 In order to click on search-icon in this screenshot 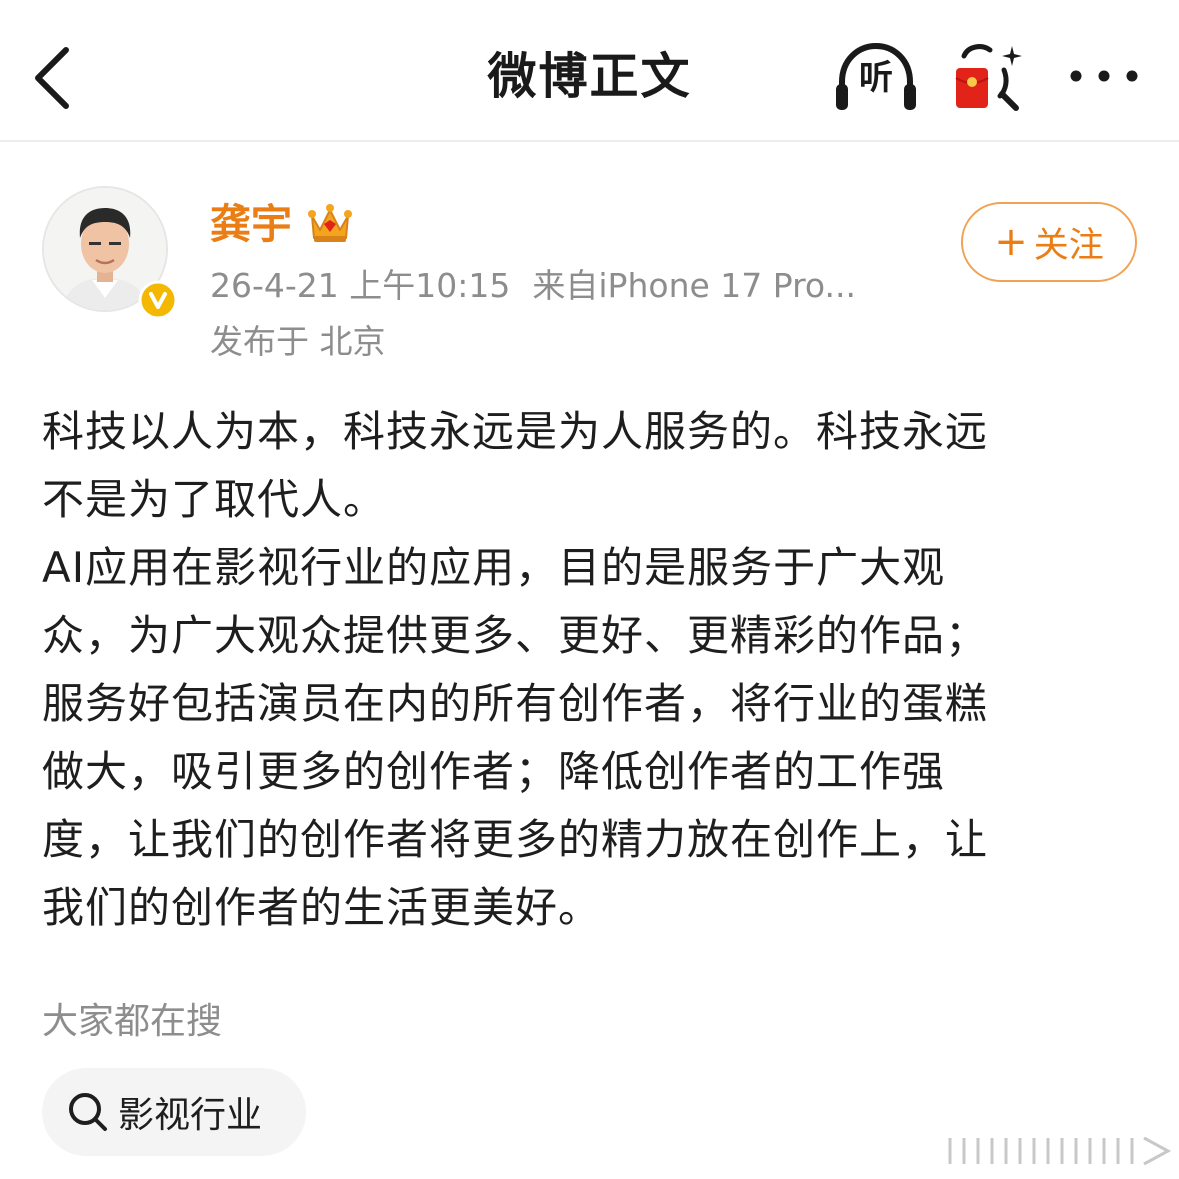, I will do `click(88, 1112)`.